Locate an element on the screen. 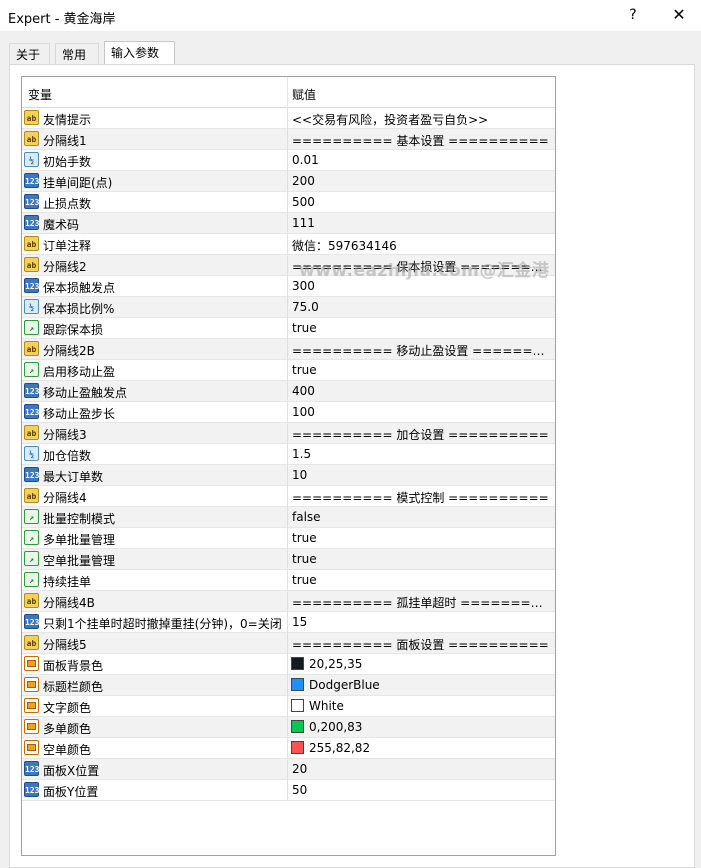 This screenshot has width=701, height=868. column-divider is located at coordinates (287, 92).